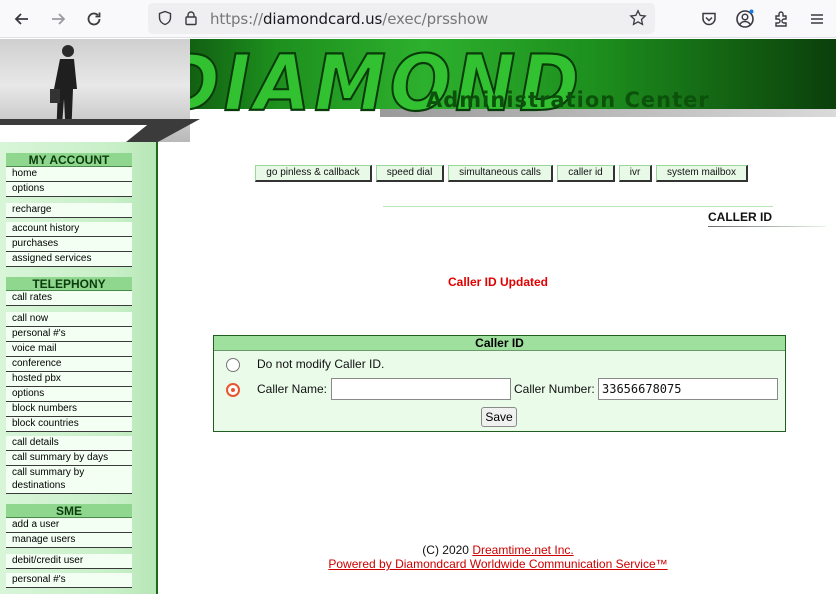 The width and height of the screenshot is (836, 594). I want to click on sidebar-heading-my-account: MY ACCOUNT, so click(69, 160).